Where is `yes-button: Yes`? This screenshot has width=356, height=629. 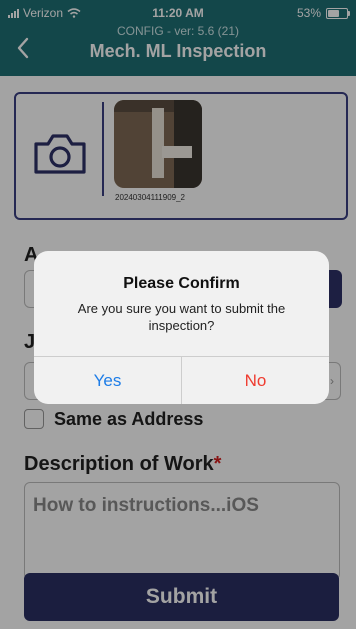 yes-button: Yes is located at coordinates (107, 380).